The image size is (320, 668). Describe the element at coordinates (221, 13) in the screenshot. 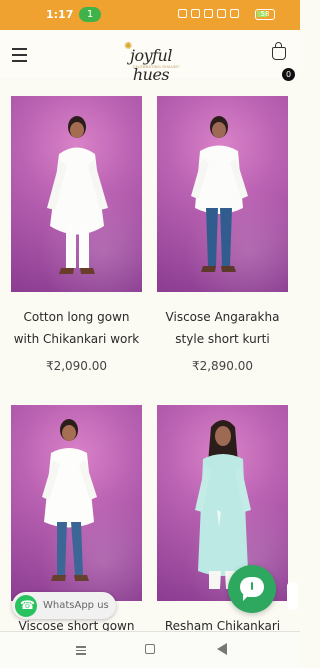

I see `vibrate-icon` at that location.